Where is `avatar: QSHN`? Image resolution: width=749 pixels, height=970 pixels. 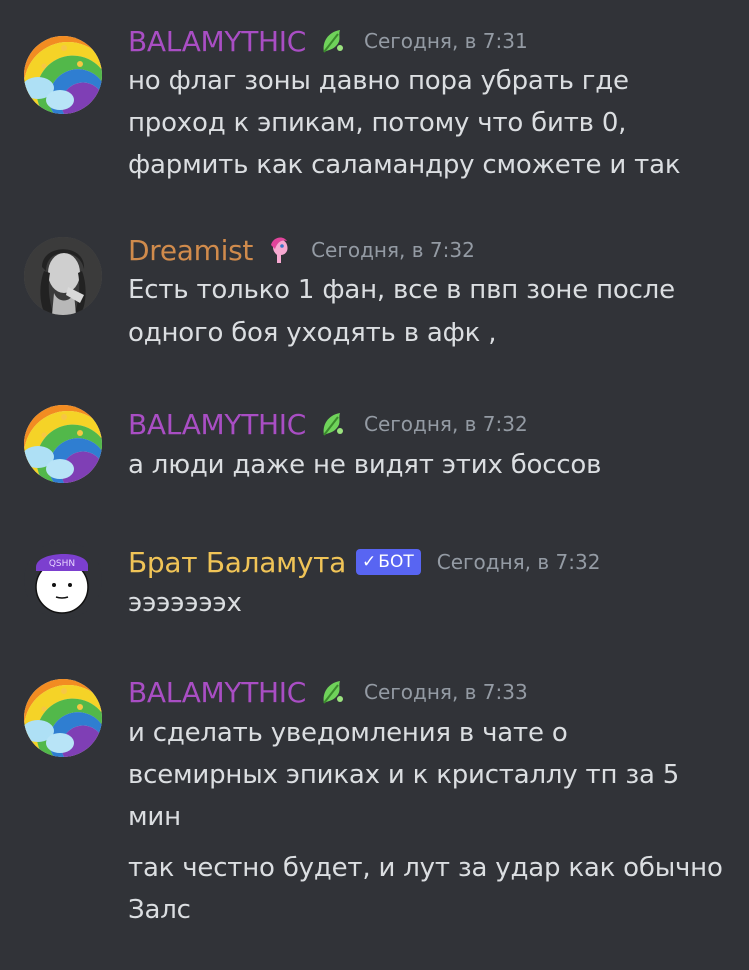
avatar: QSHN is located at coordinates (63, 580).